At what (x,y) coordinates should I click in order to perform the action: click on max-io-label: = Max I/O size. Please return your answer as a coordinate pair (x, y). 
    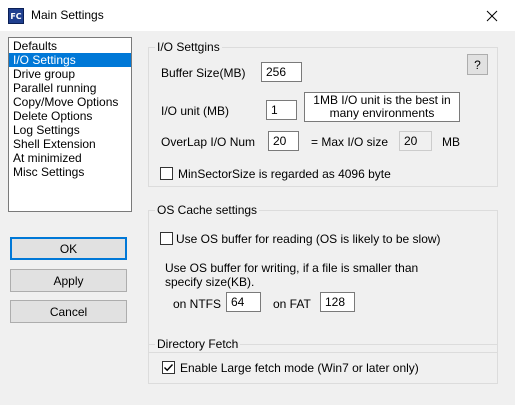
    Looking at the image, I should click on (350, 142).